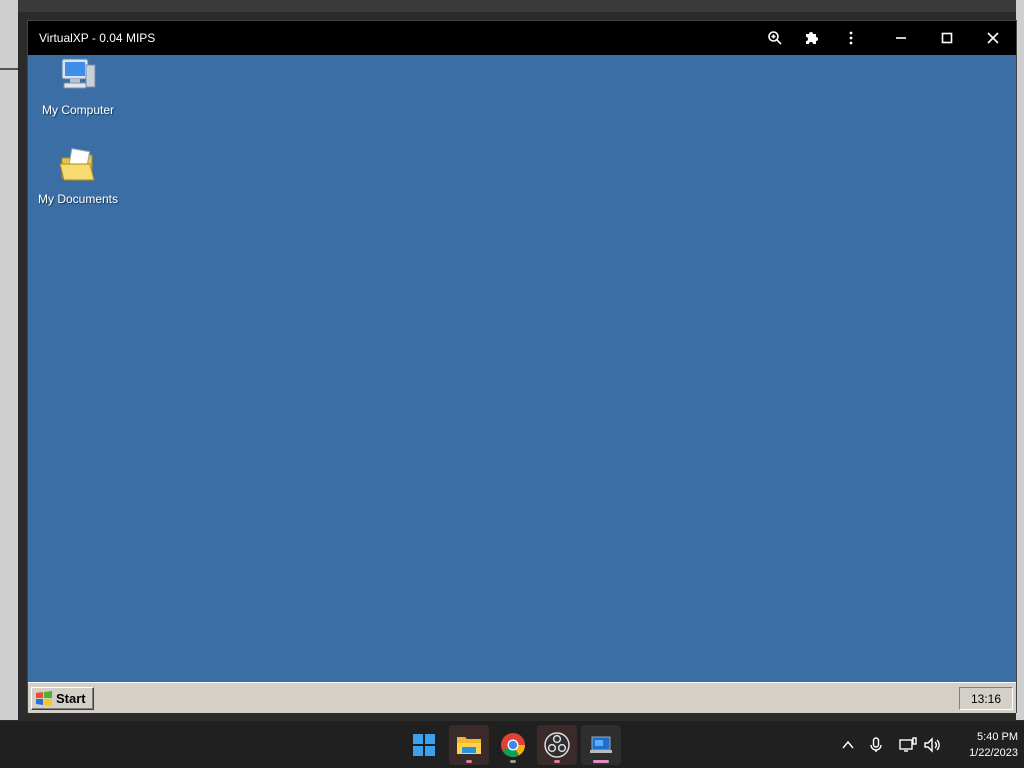  What do you see at coordinates (557, 745) in the screenshot?
I see `obs-icon` at bounding box center [557, 745].